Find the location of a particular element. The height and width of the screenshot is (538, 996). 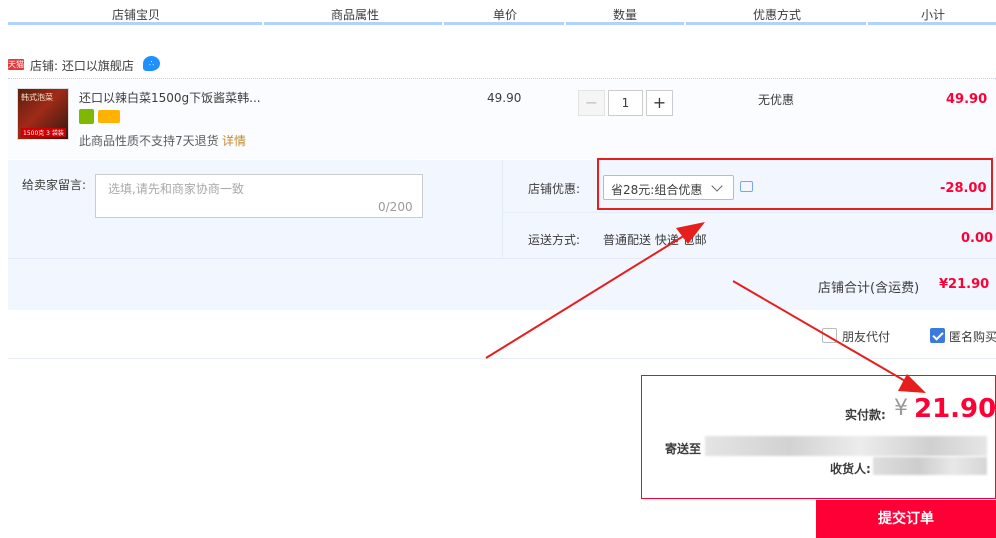

header-col-qty: 数量 is located at coordinates (624, 15).